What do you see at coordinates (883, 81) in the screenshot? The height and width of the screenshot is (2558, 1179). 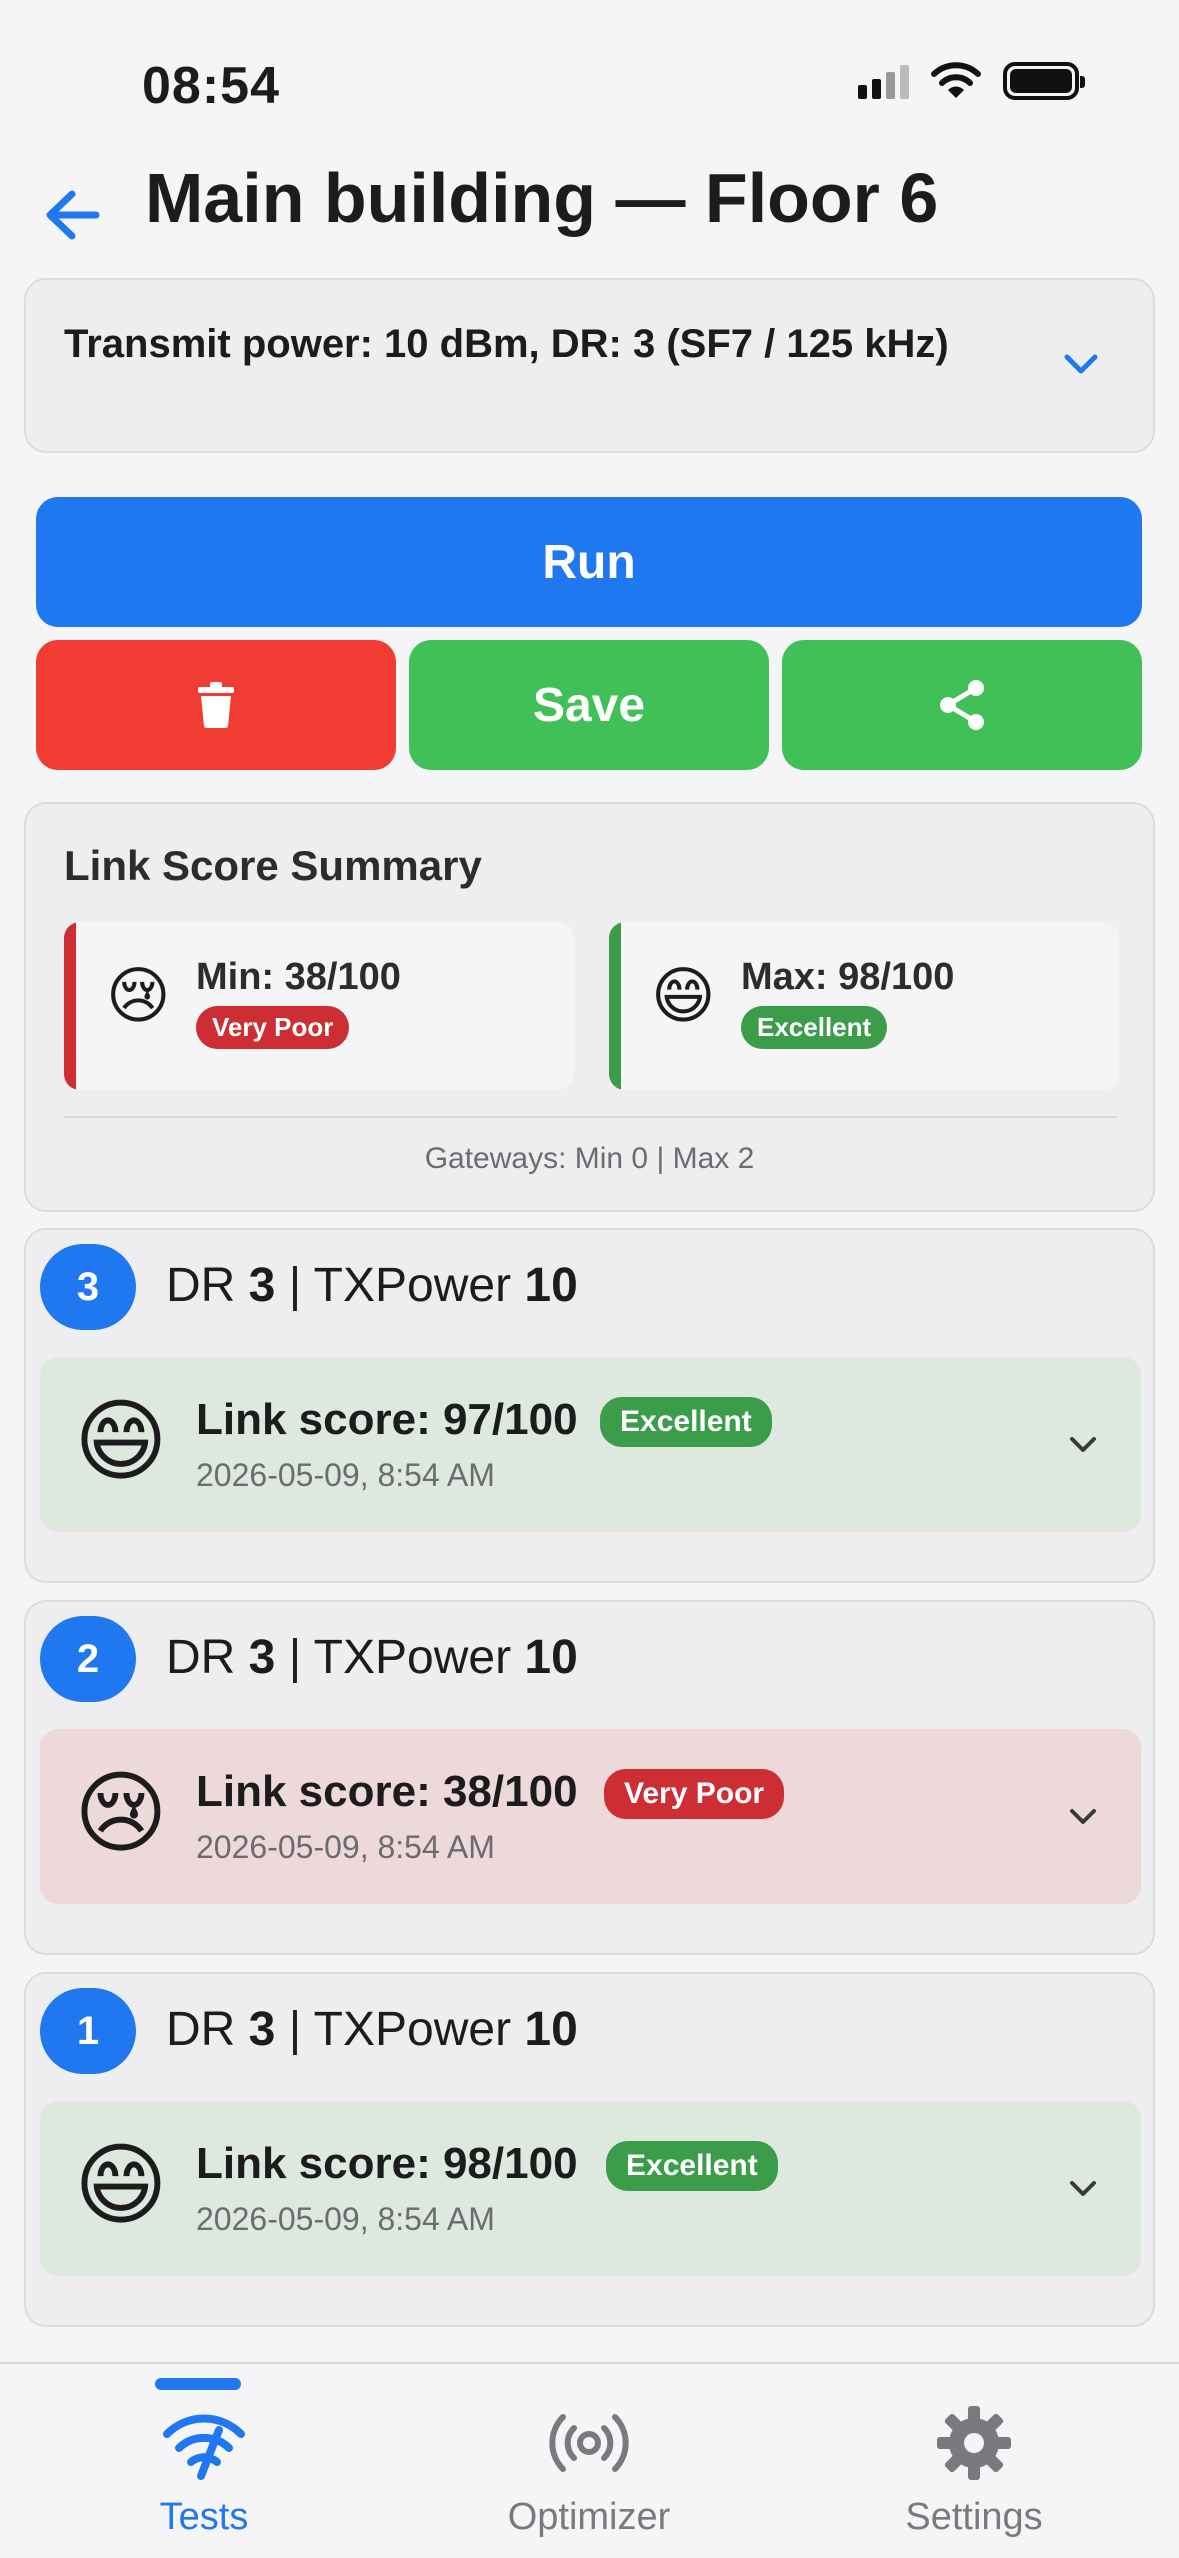 I see `cellular-signal-icon` at bounding box center [883, 81].